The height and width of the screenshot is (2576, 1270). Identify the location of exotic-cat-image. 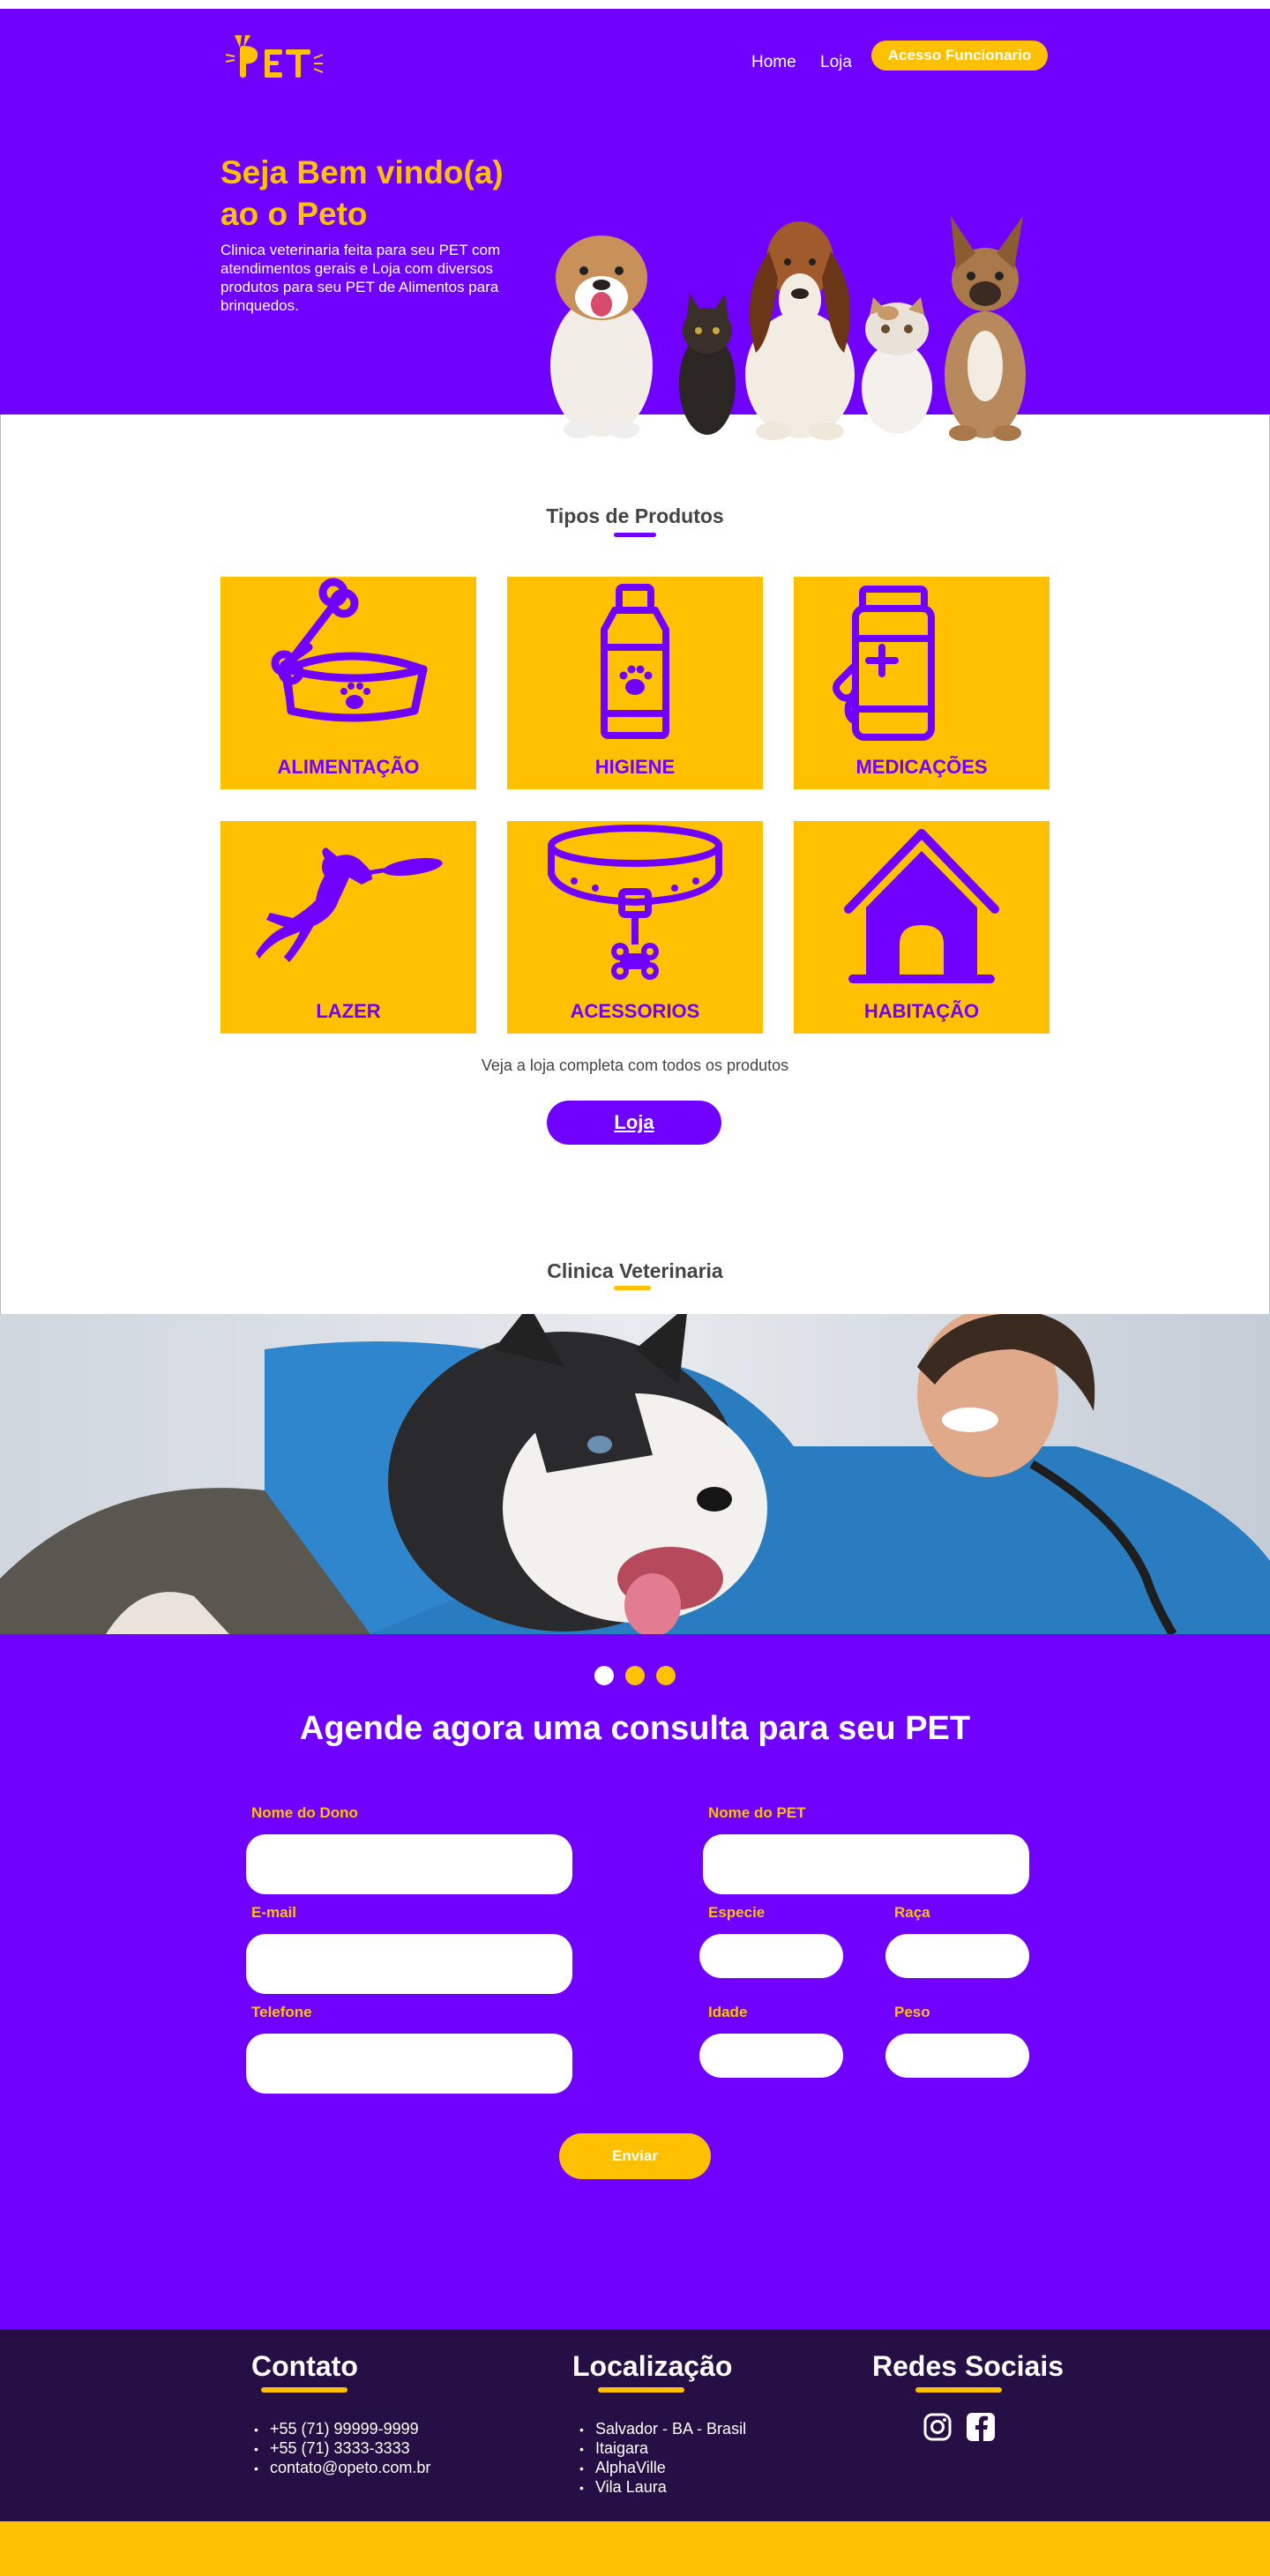
(897, 365).